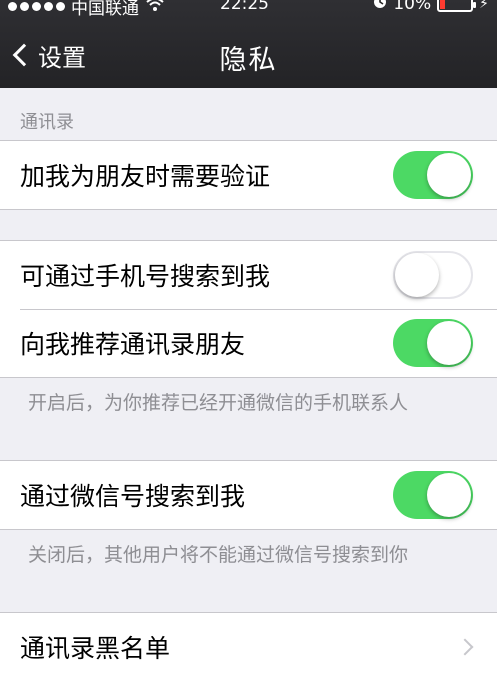 The width and height of the screenshot is (497, 678). I want to click on page-title: 隐私, so click(248, 60).